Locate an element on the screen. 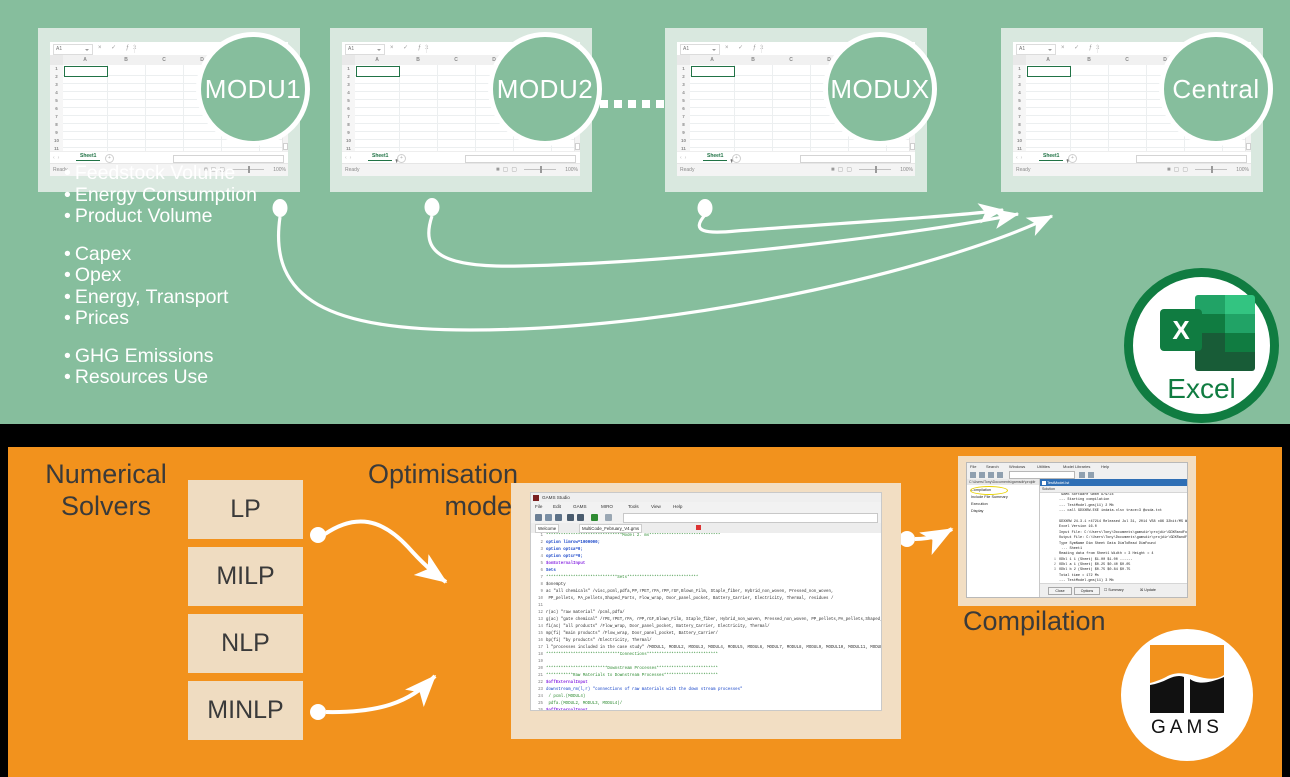  run-configuration-combo is located at coordinates (750, 518).